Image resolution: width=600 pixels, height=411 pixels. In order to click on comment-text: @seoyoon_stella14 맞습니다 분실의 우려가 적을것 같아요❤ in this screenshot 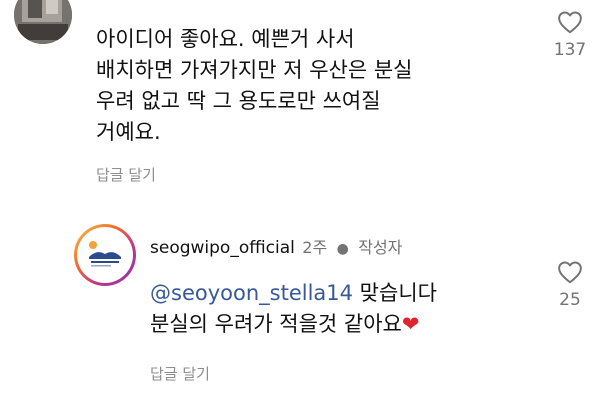, I will do `click(293, 309)`.